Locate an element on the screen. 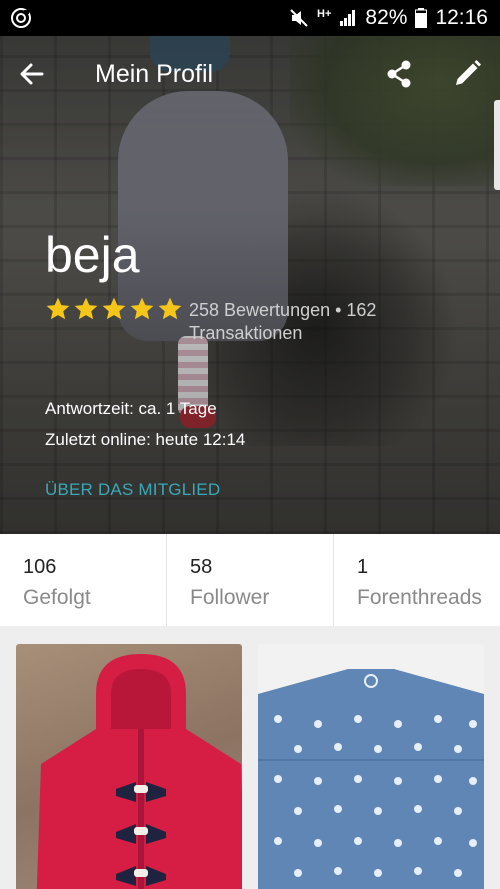 This screenshot has width=500, height=889. back-arrow-icon is located at coordinates (32, 74).